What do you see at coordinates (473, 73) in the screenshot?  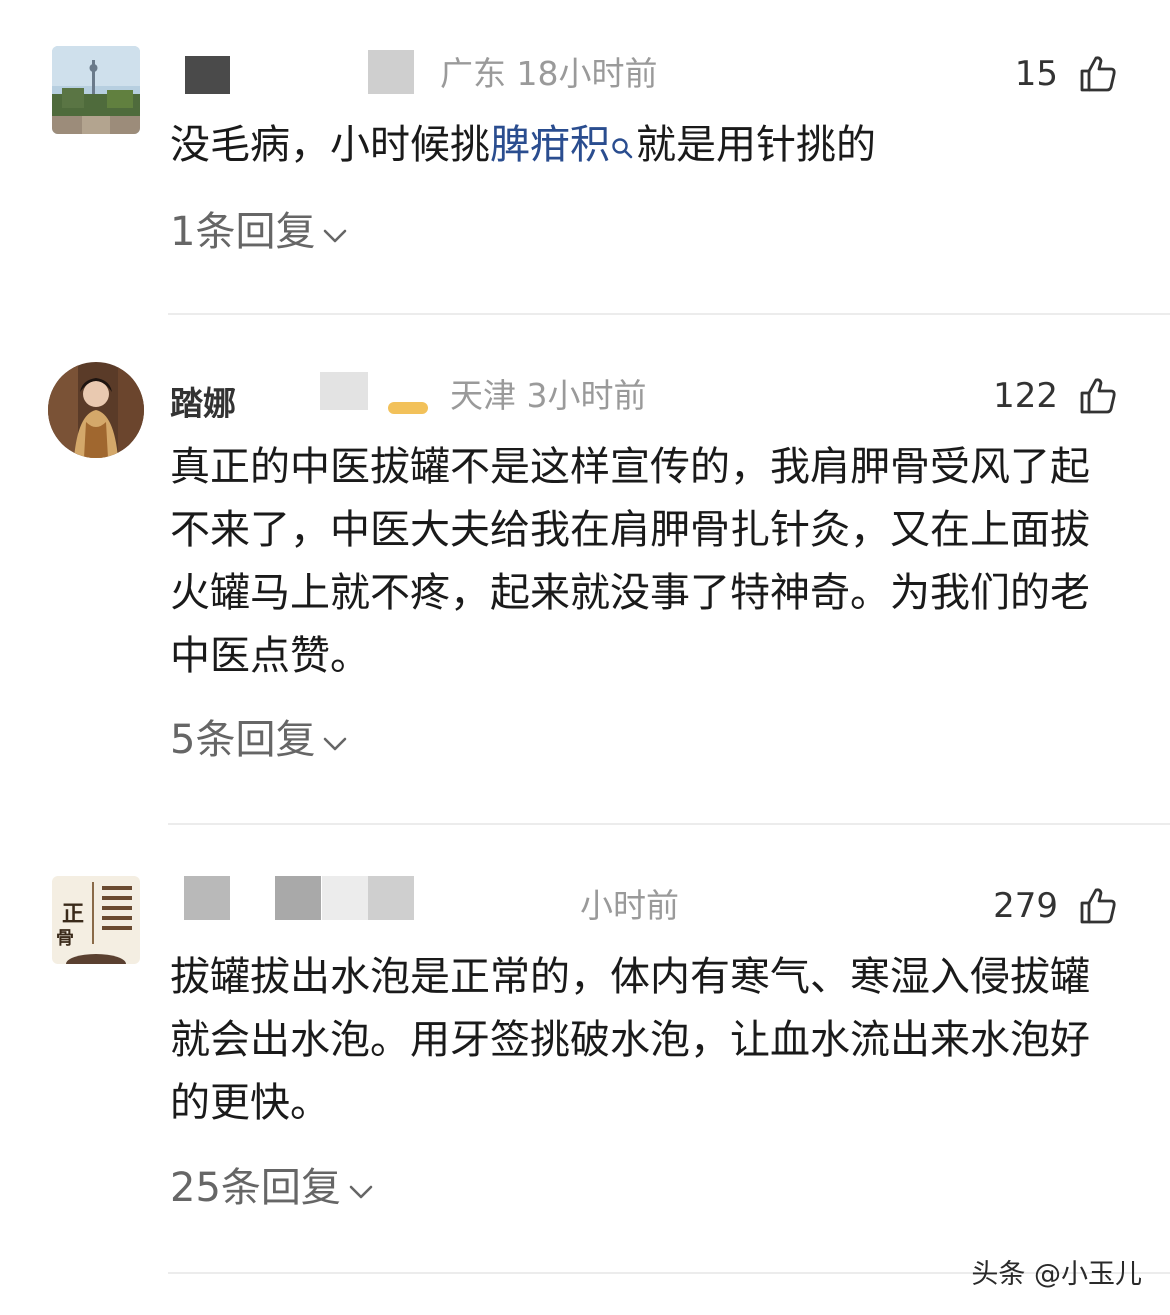 I see `location-label: 广东` at bounding box center [473, 73].